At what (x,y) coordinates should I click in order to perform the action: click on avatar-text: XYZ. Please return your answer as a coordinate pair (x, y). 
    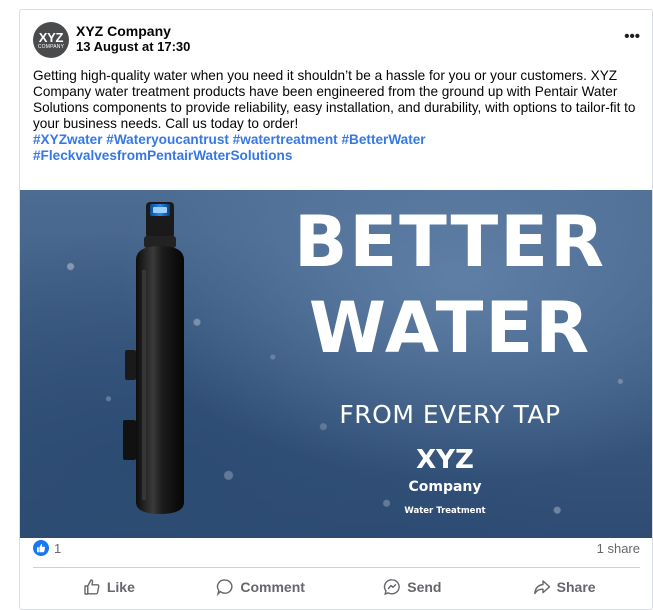
    Looking at the image, I should click on (51, 37).